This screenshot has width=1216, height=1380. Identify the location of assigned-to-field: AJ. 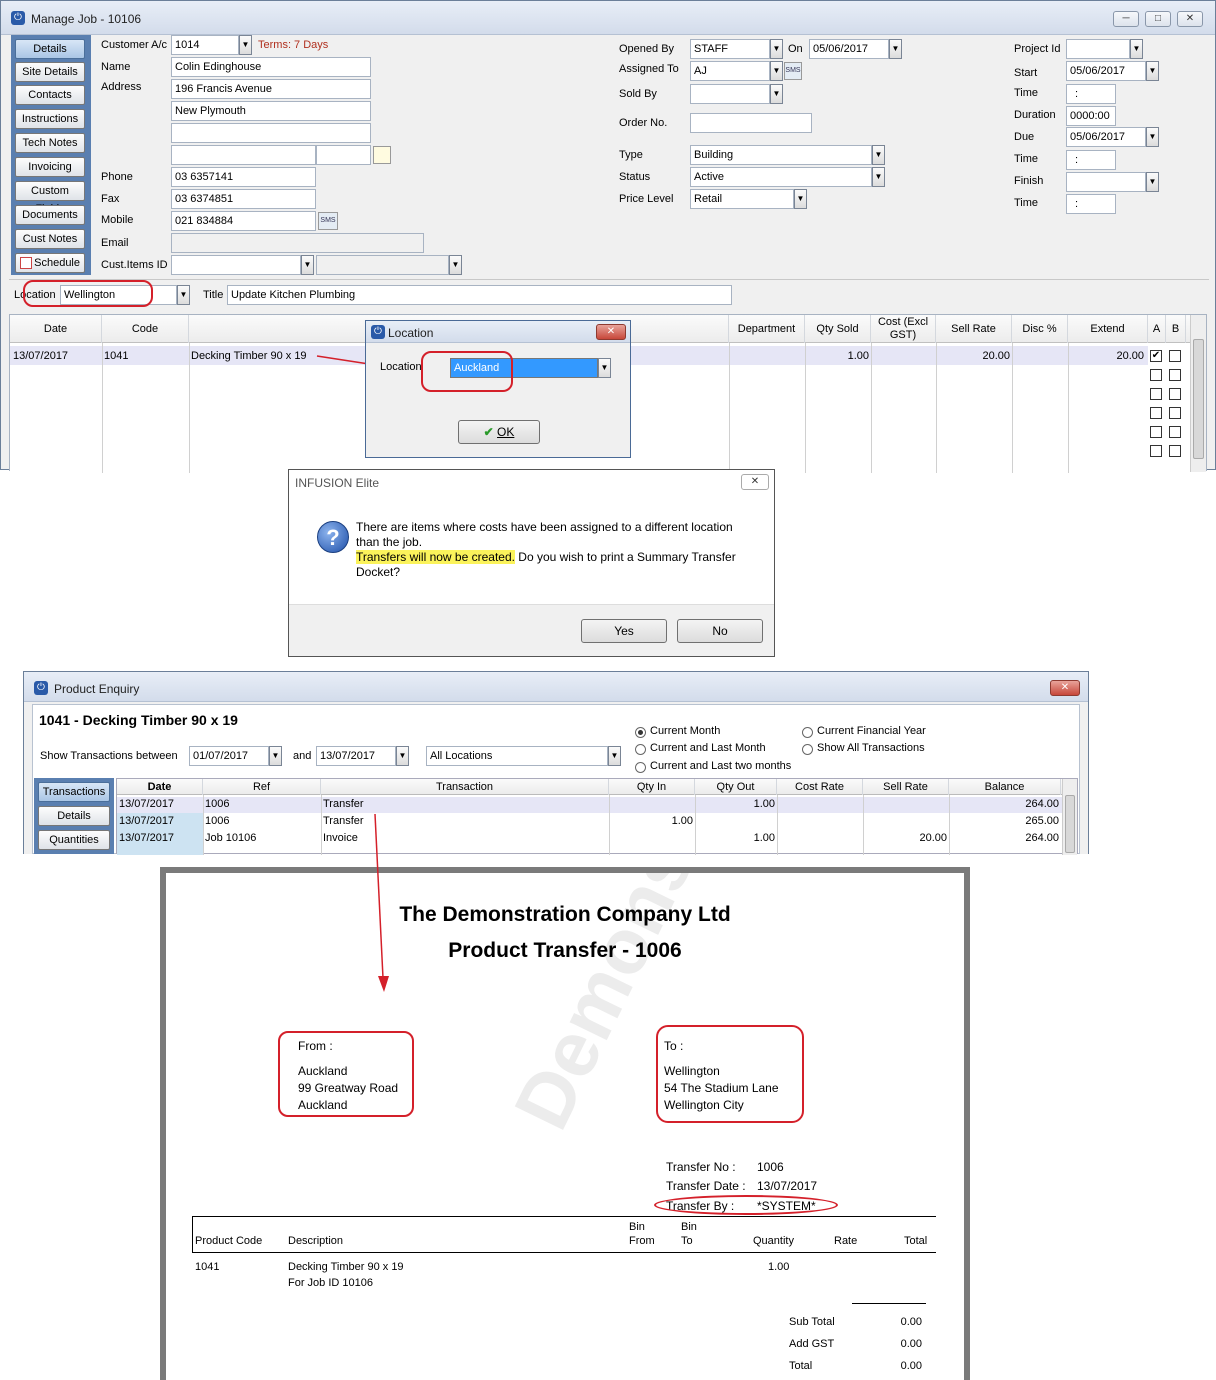
(730, 71).